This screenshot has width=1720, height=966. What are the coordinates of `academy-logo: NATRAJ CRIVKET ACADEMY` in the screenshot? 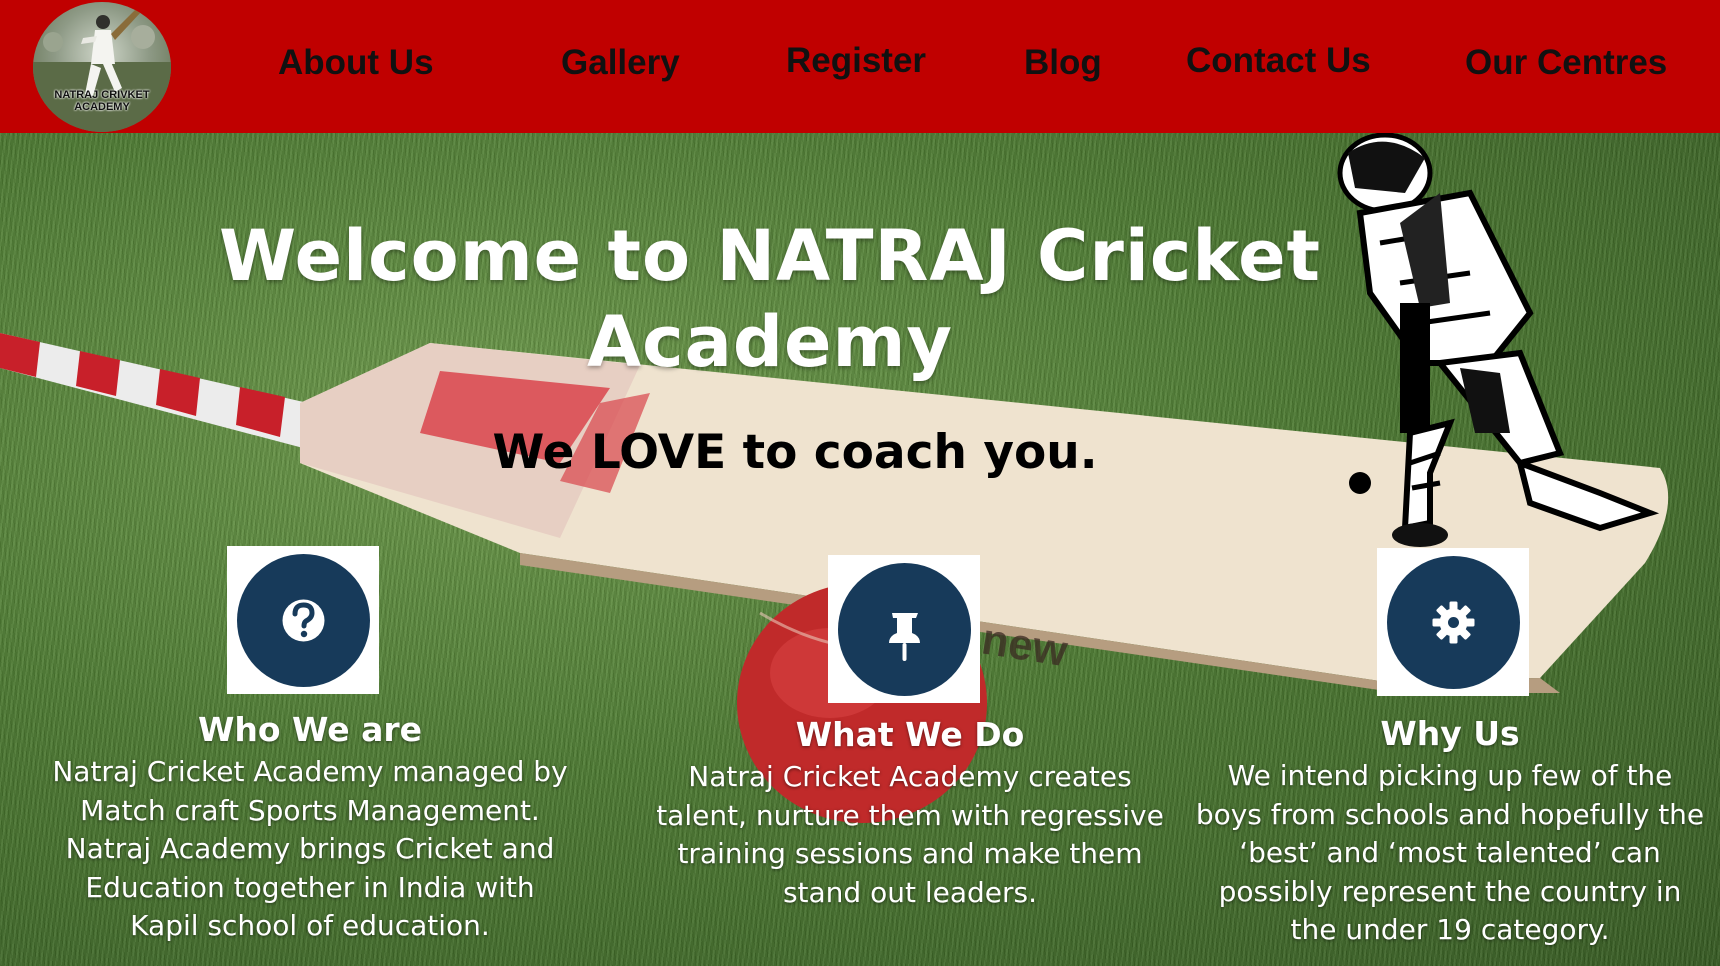 It's located at (102, 67).